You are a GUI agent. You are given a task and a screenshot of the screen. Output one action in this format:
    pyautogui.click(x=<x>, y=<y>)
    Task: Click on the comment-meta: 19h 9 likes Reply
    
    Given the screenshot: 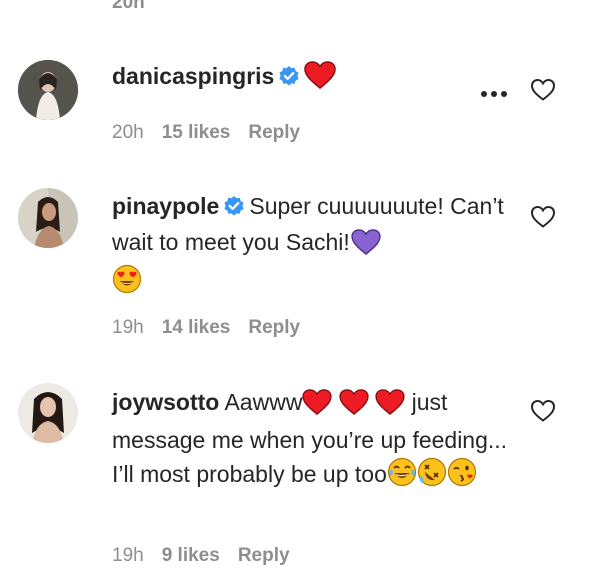 What is the action you would take?
    pyautogui.click(x=210, y=556)
    